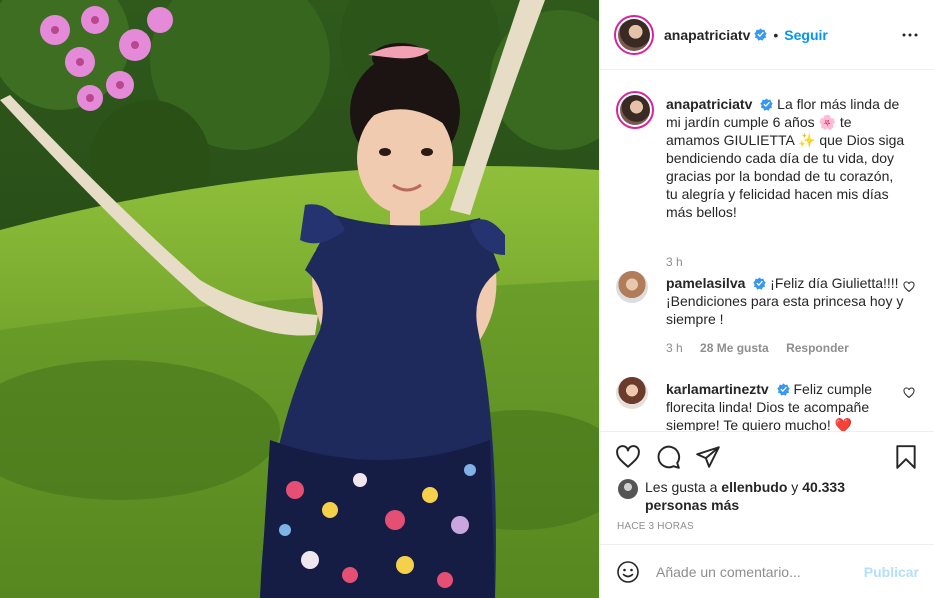 This screenshot has width=934, height=598. I want to click on follow-button: Seguir, so click(806, 35).